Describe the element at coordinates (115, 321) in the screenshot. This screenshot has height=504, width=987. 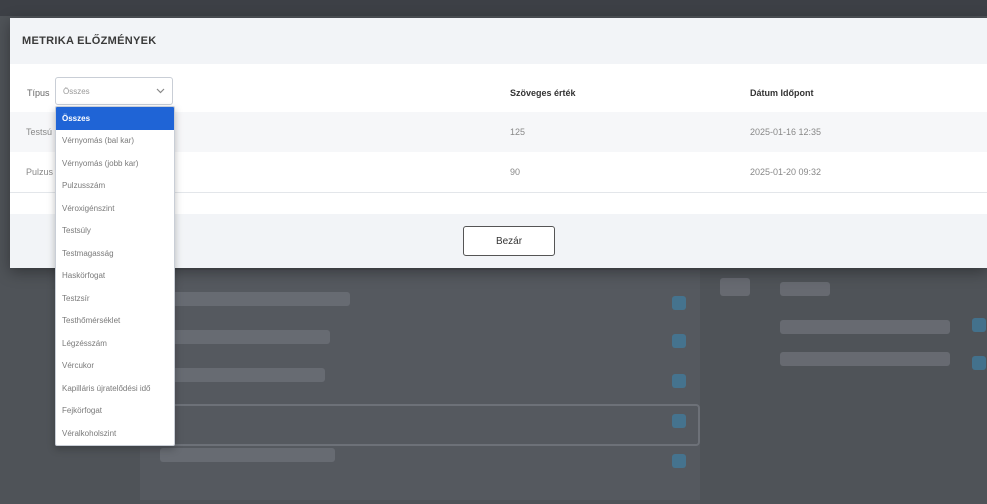
I see `dropdown-option: Testhőmérséklet` at that location.